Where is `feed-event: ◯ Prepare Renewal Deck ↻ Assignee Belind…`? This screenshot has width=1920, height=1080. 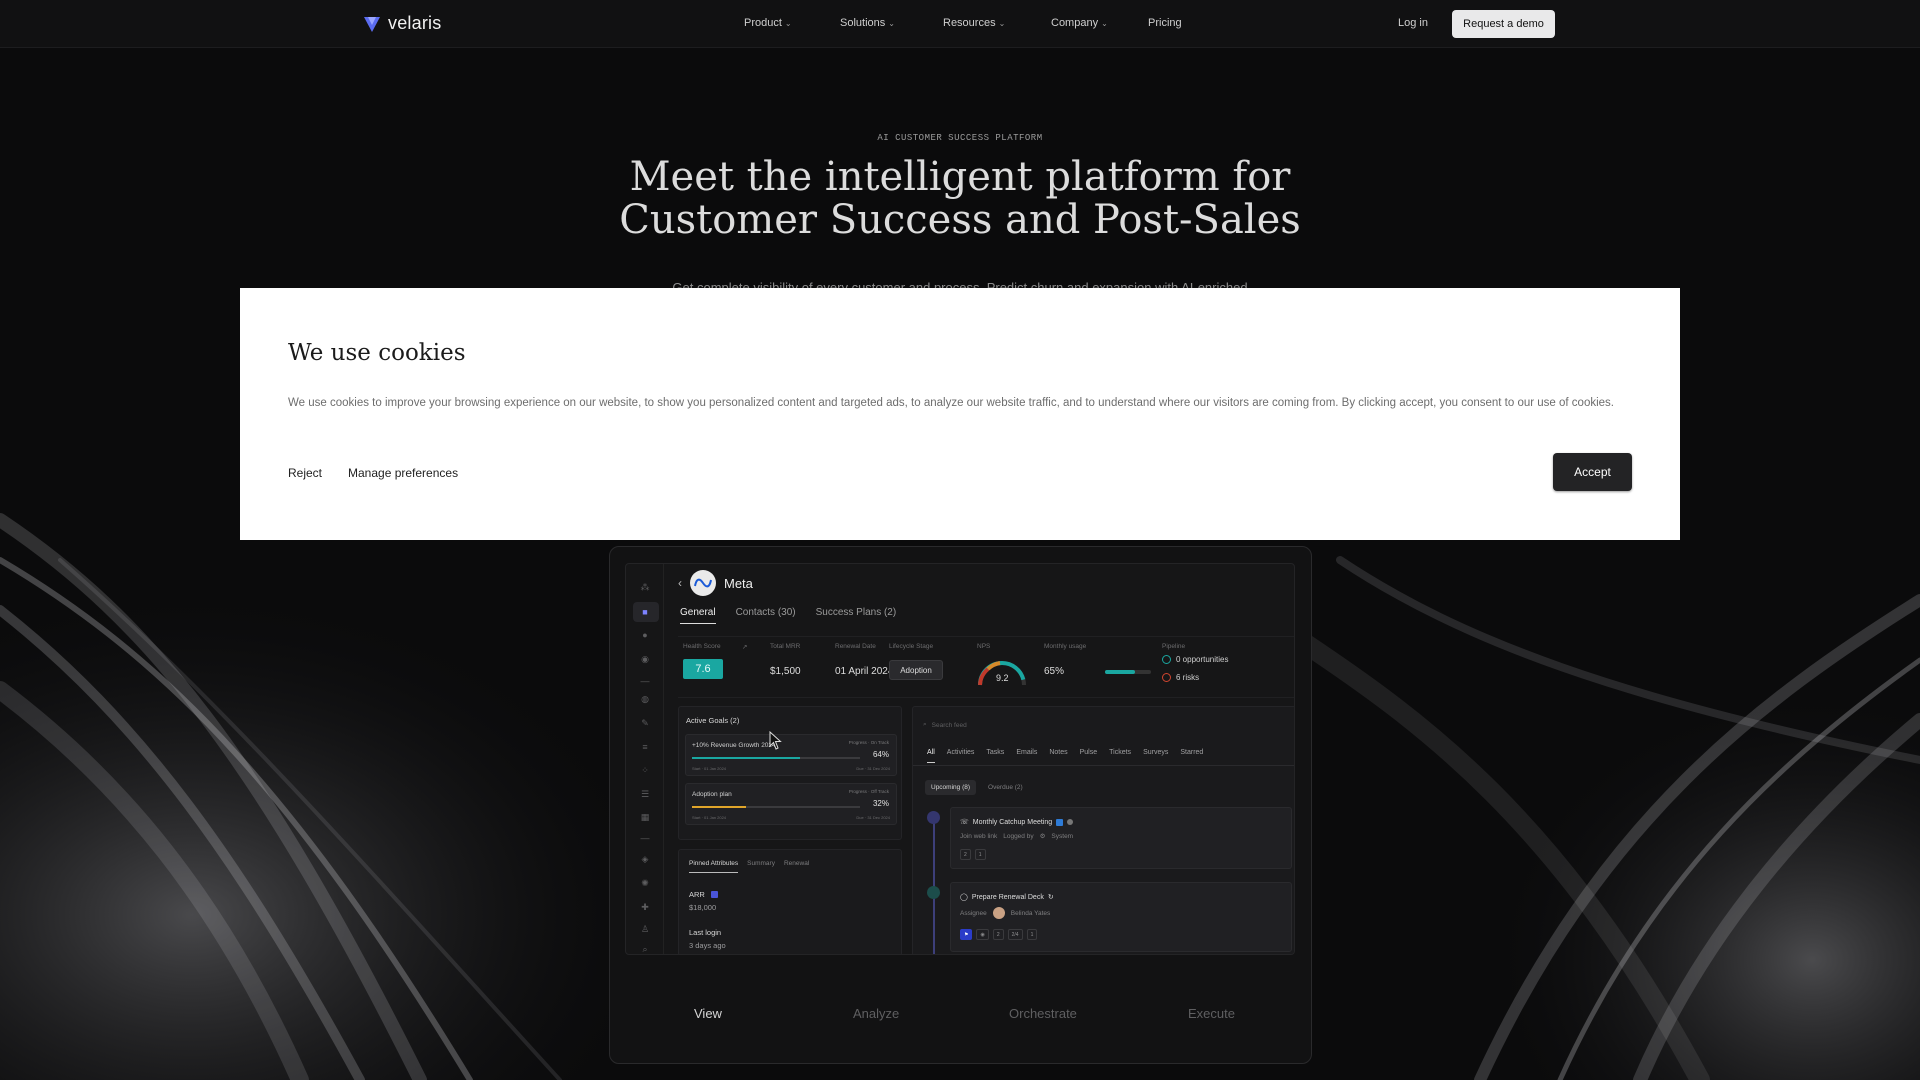
feed-event: ◯ Prepare Renewal Deck ↻ Assignee Belind… is located at coordinates (1121, 917).